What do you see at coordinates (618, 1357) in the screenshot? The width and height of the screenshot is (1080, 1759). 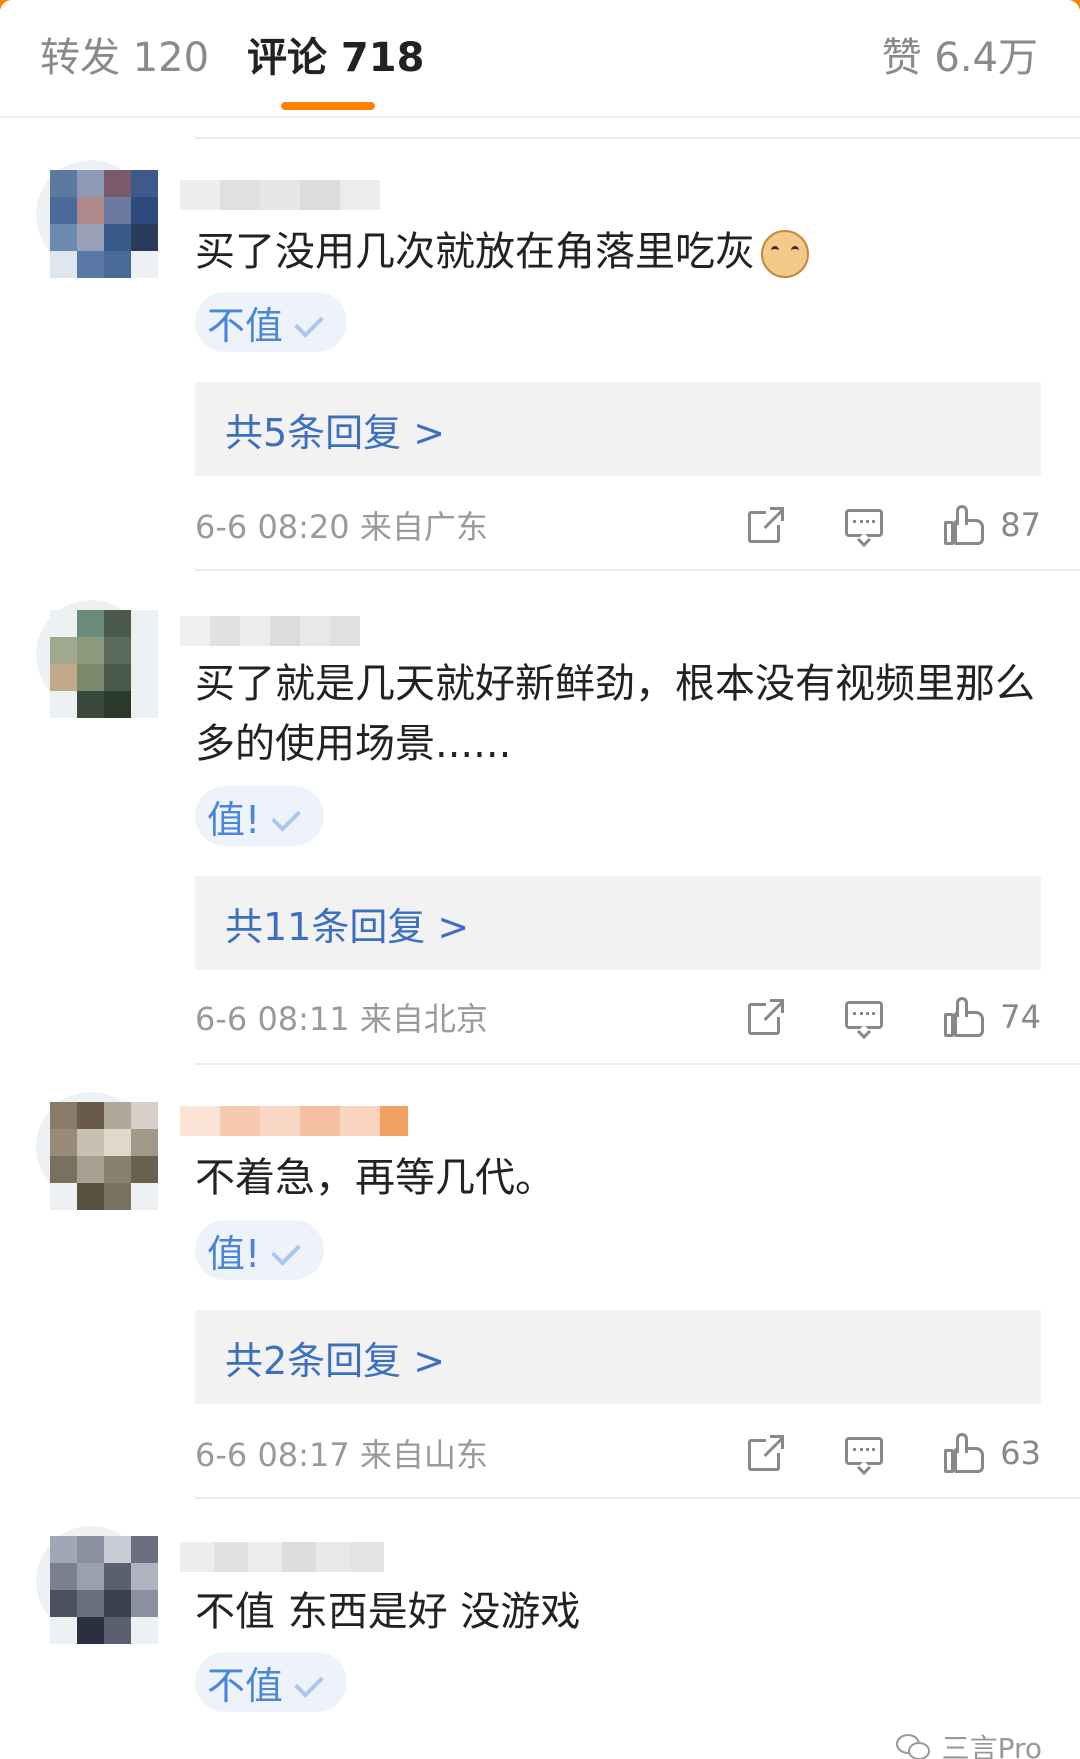 I see `view-replies-button: 共2条回复 >` at bounding box center [618, 1357].